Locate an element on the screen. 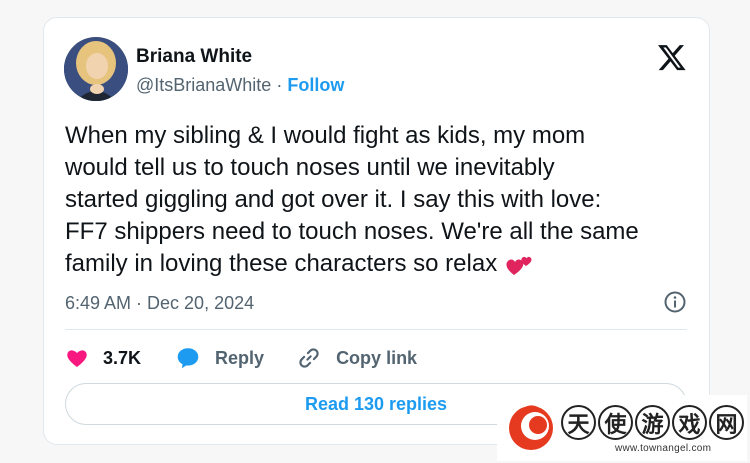 This screenshot has width=750, height=463. watermark-char: 网 is located at coordinates (726, 422).